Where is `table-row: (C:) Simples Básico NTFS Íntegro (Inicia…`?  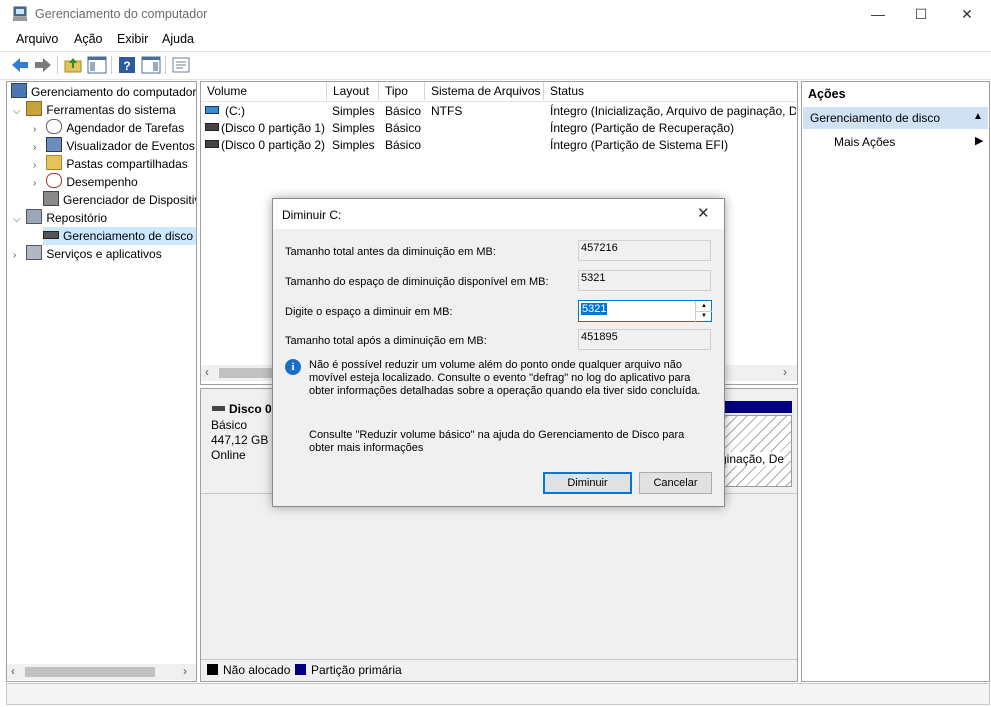 table-row: (C:) Simples Básico NTFS Íntegro (Inicia… is located at coordinates (499, 110).